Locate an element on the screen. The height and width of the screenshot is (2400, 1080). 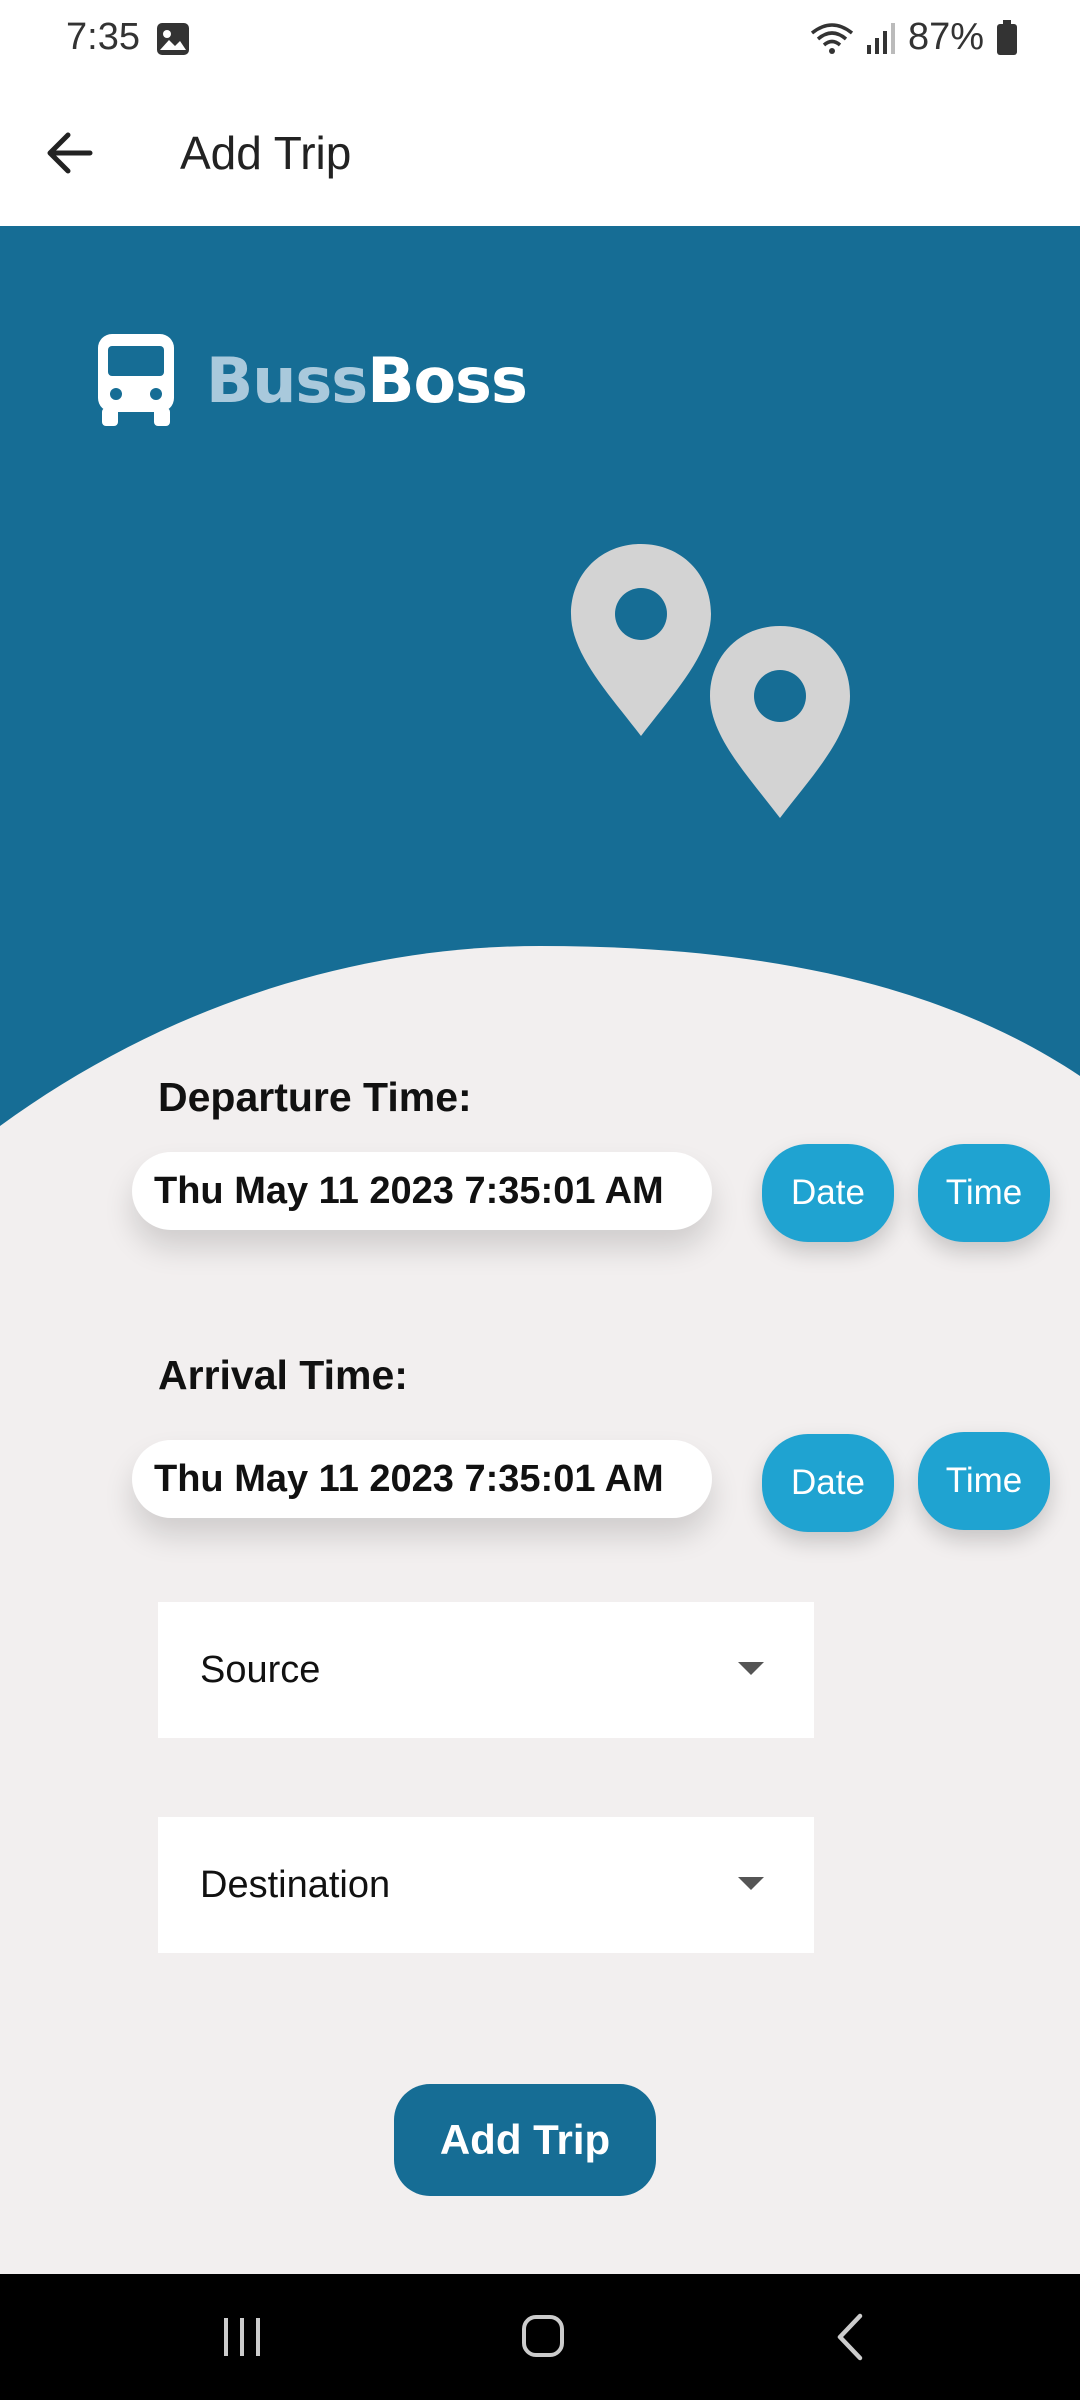
status-bar: 7:35 87% is located at coordinates (540, 40).